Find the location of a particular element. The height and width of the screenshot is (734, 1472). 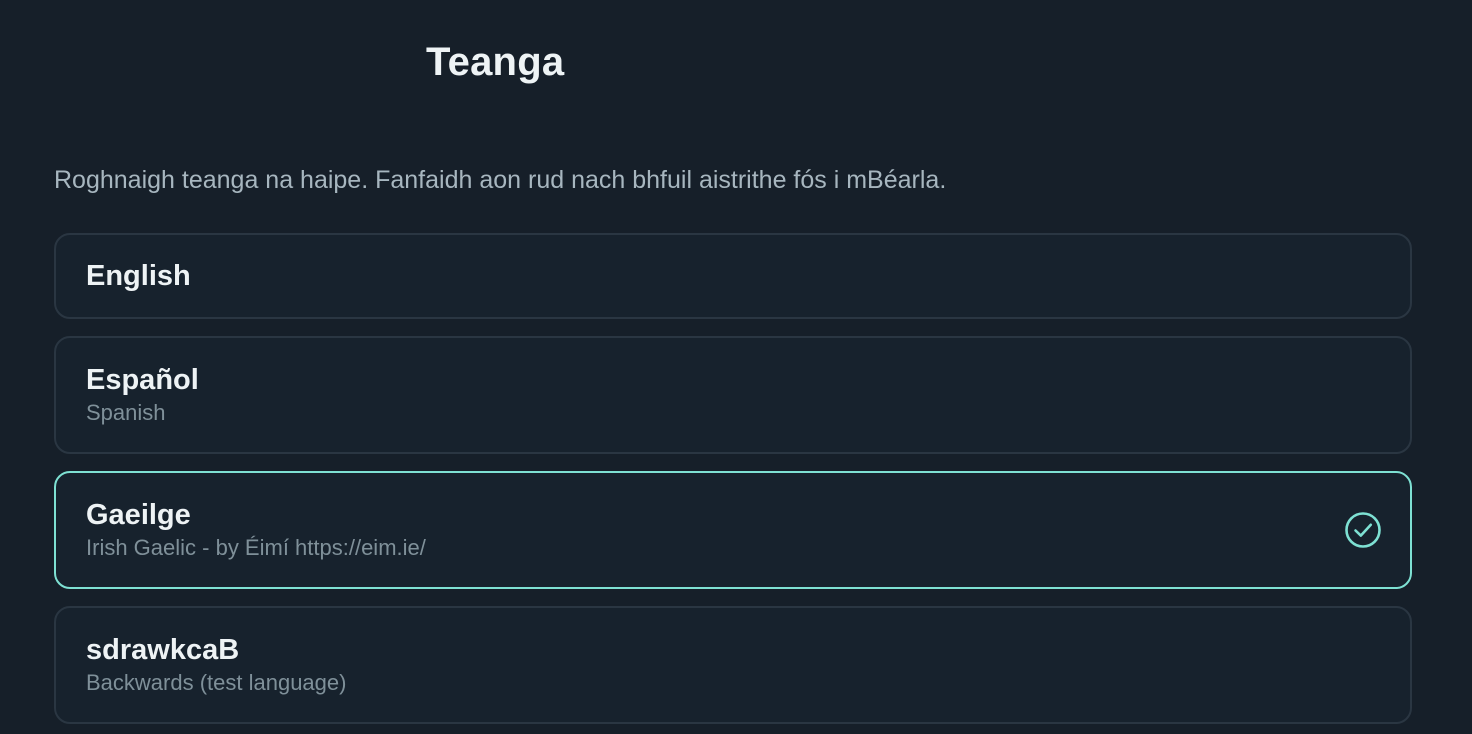

language-name: sdrawkcaB is located at coordinates (163, 650).